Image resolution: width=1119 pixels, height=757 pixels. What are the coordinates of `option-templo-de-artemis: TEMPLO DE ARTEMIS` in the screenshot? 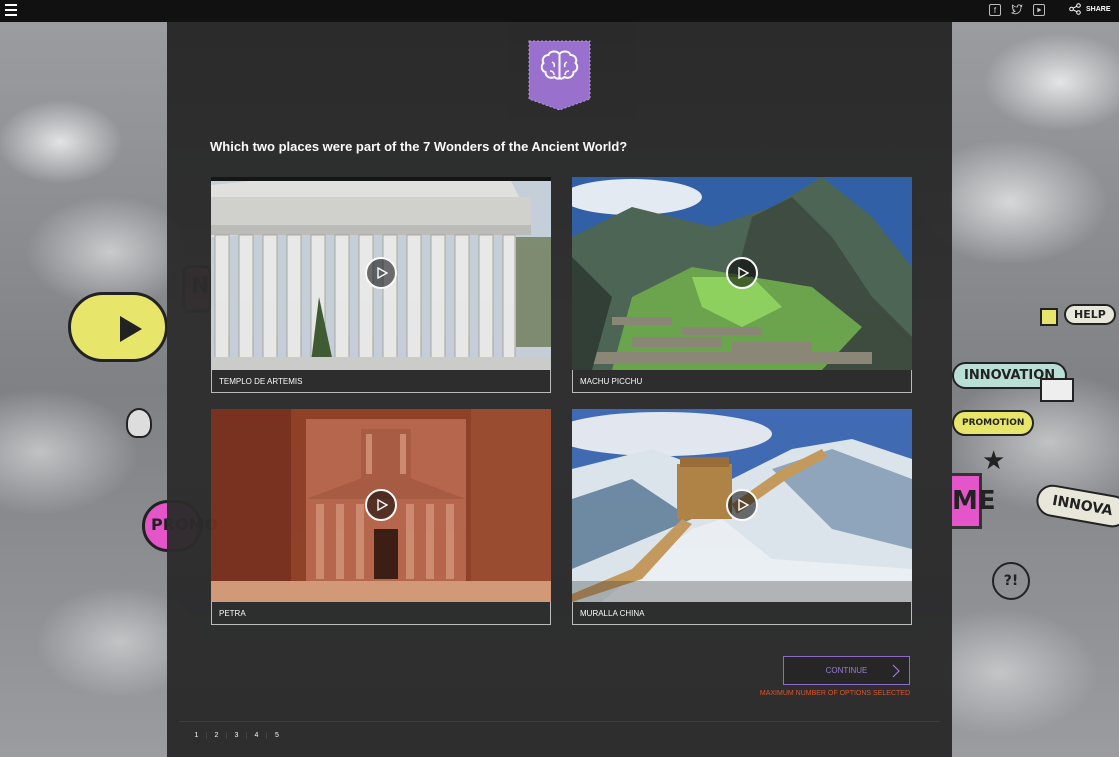 It's located at (381, 285).